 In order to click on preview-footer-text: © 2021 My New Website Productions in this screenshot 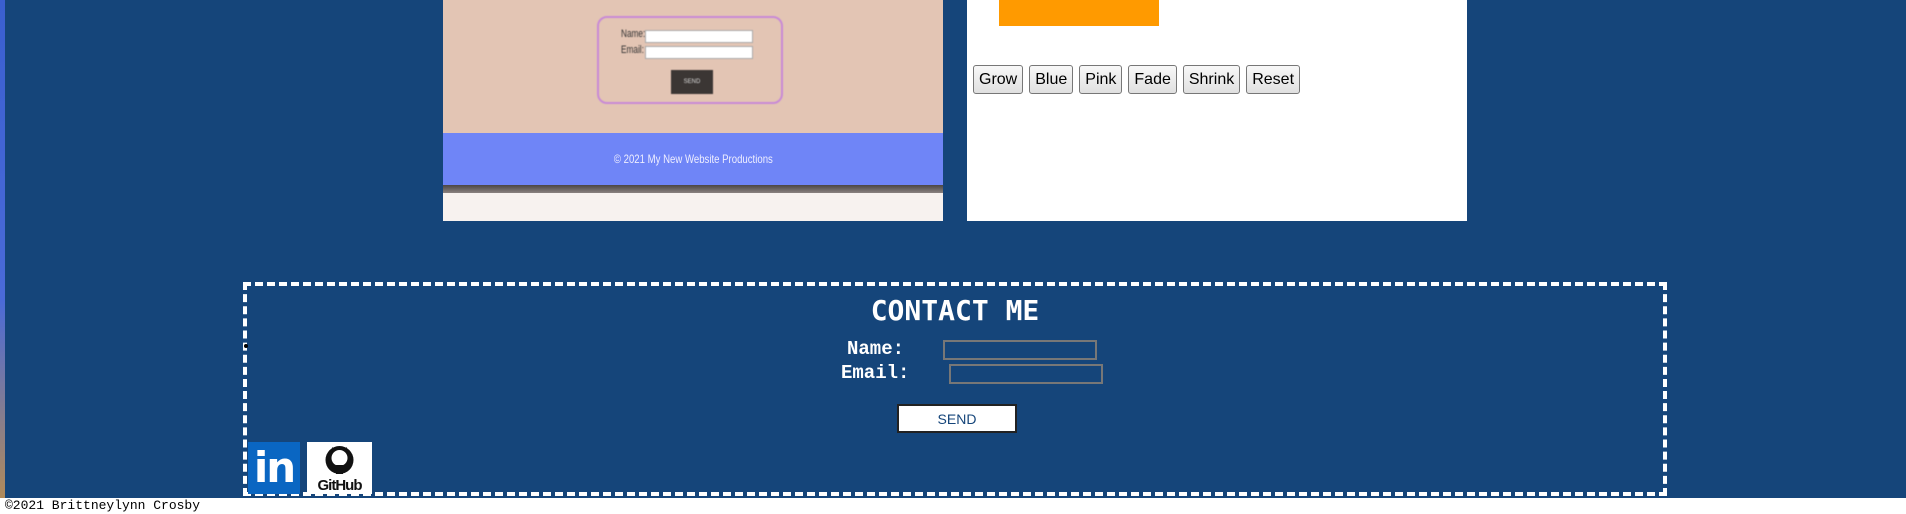, I will do `click(693, 159)`.